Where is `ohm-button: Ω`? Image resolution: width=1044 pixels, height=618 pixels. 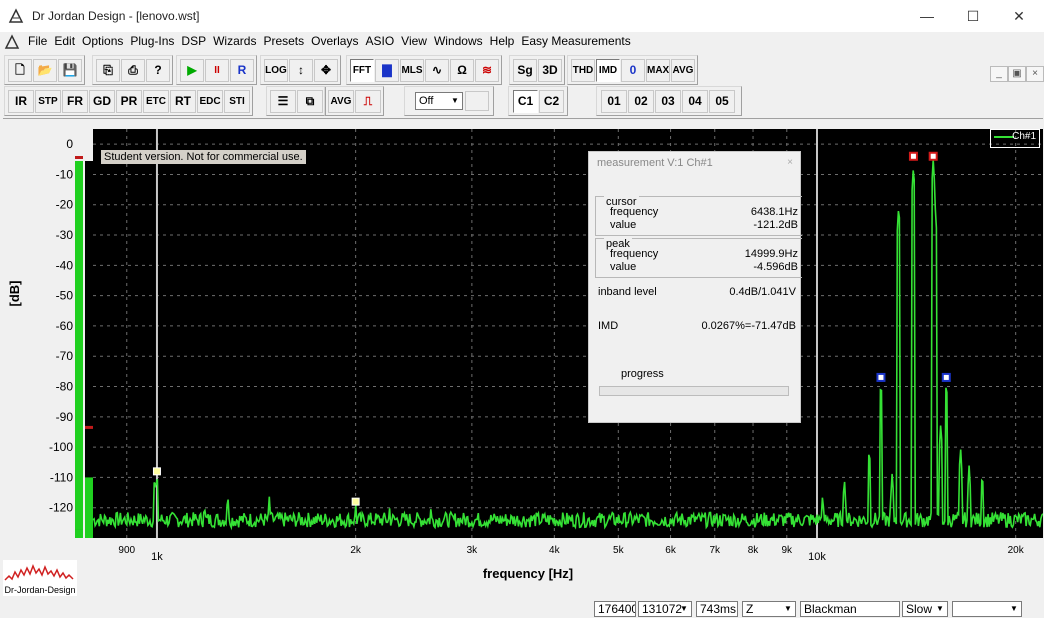
ohm-button: Ω is located at coordinates (462, 70).